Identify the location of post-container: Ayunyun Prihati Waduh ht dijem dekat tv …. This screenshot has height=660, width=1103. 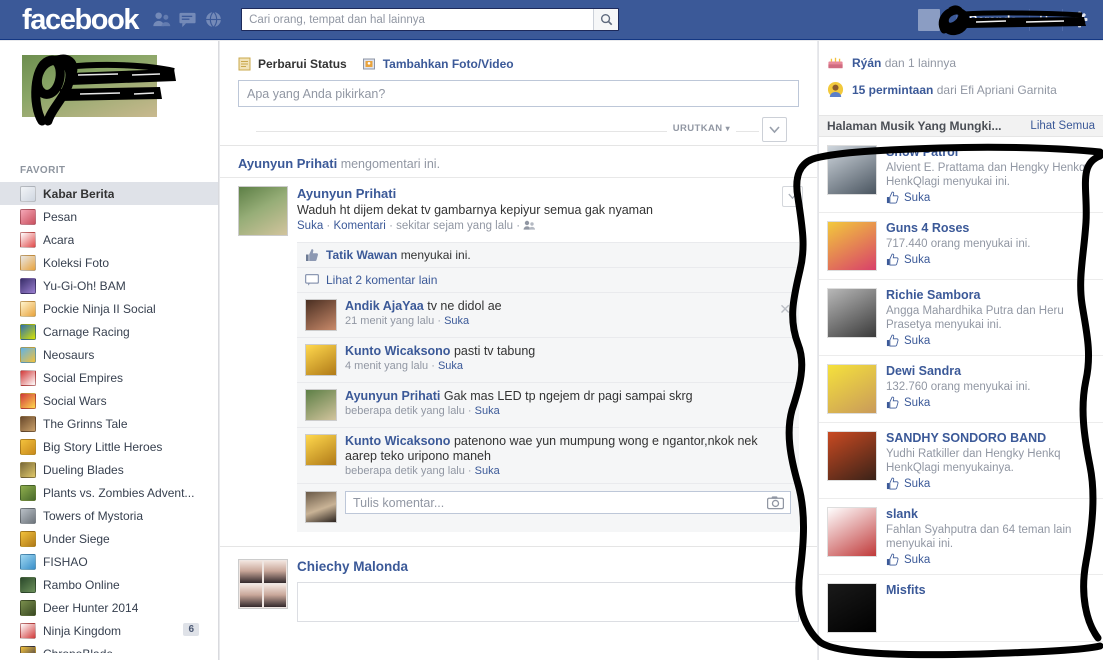
(518, 206).